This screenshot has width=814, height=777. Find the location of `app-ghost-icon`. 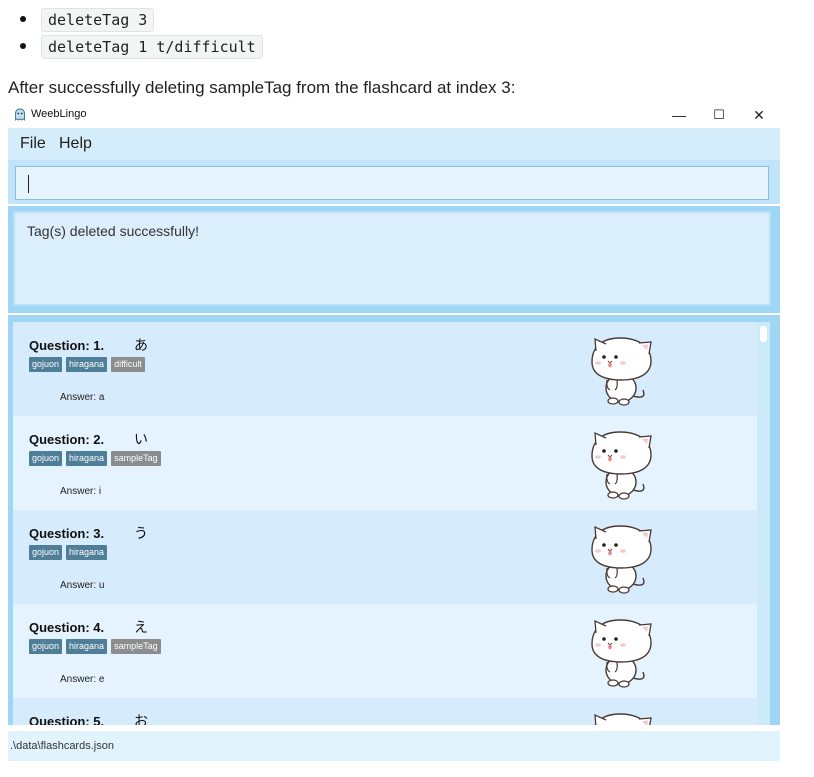

app-ghost-icon is located at coordinates (20, 114).